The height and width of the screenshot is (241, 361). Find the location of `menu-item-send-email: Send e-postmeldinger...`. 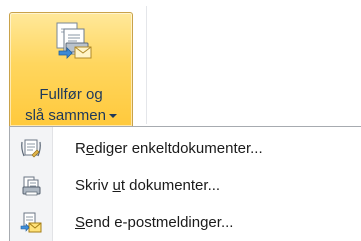

menu-item-send-email: Send e-postmeldinger... is located at coordinates (186, 223).